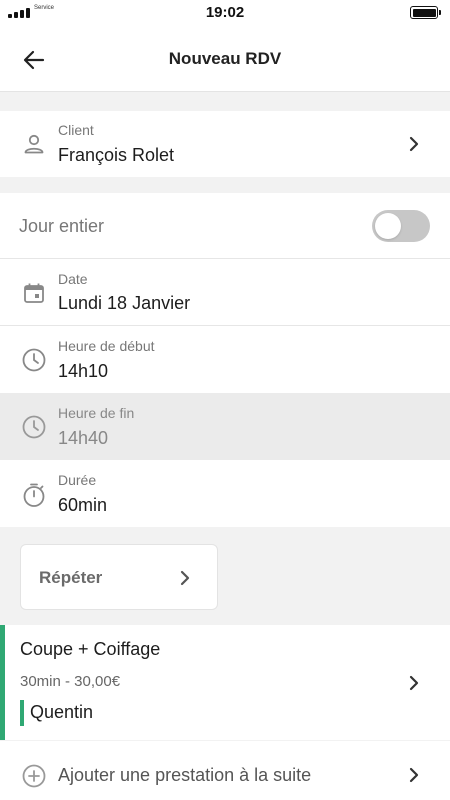  What do you see at coordinates (225, 493) in the screenshot?
I see `duration-row: Durée 60min` at bounding box center [225, 493].